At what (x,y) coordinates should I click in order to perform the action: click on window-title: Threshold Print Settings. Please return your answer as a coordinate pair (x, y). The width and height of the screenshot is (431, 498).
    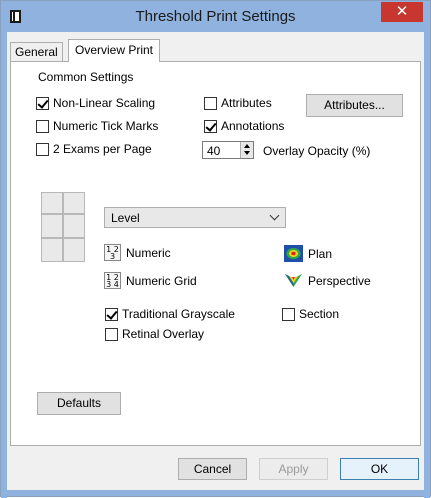
    Looking at the image, I should click on (215, 16).